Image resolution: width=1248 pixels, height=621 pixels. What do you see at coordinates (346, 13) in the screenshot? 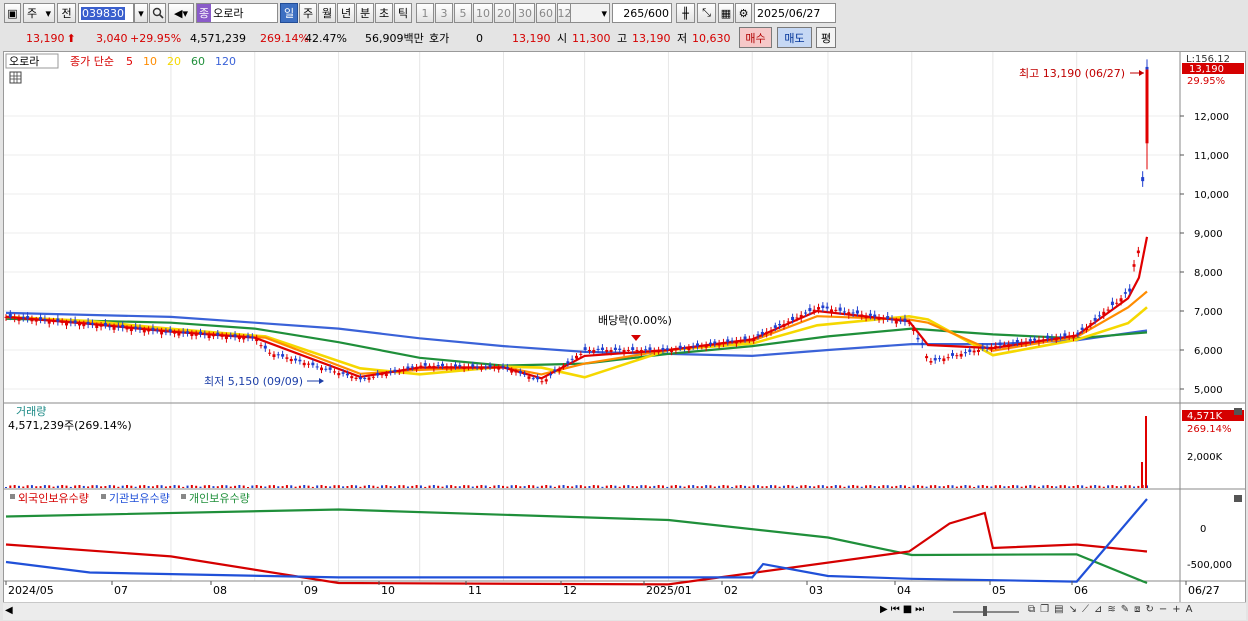
I see `period-tab-3: 년` at bounding box center [346, 13].